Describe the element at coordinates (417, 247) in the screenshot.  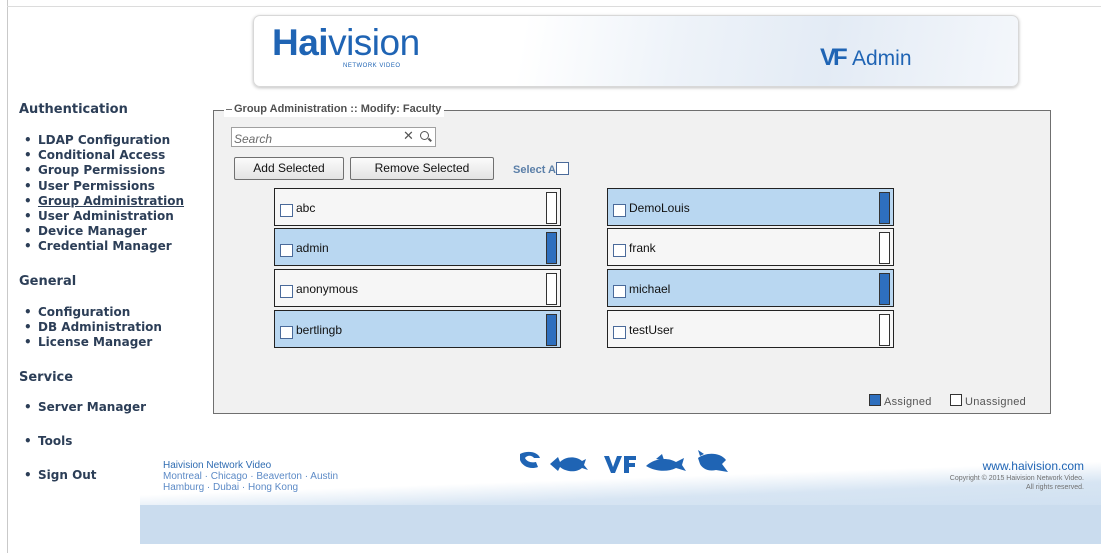
I see `user-tile-admin: admin` at that location.